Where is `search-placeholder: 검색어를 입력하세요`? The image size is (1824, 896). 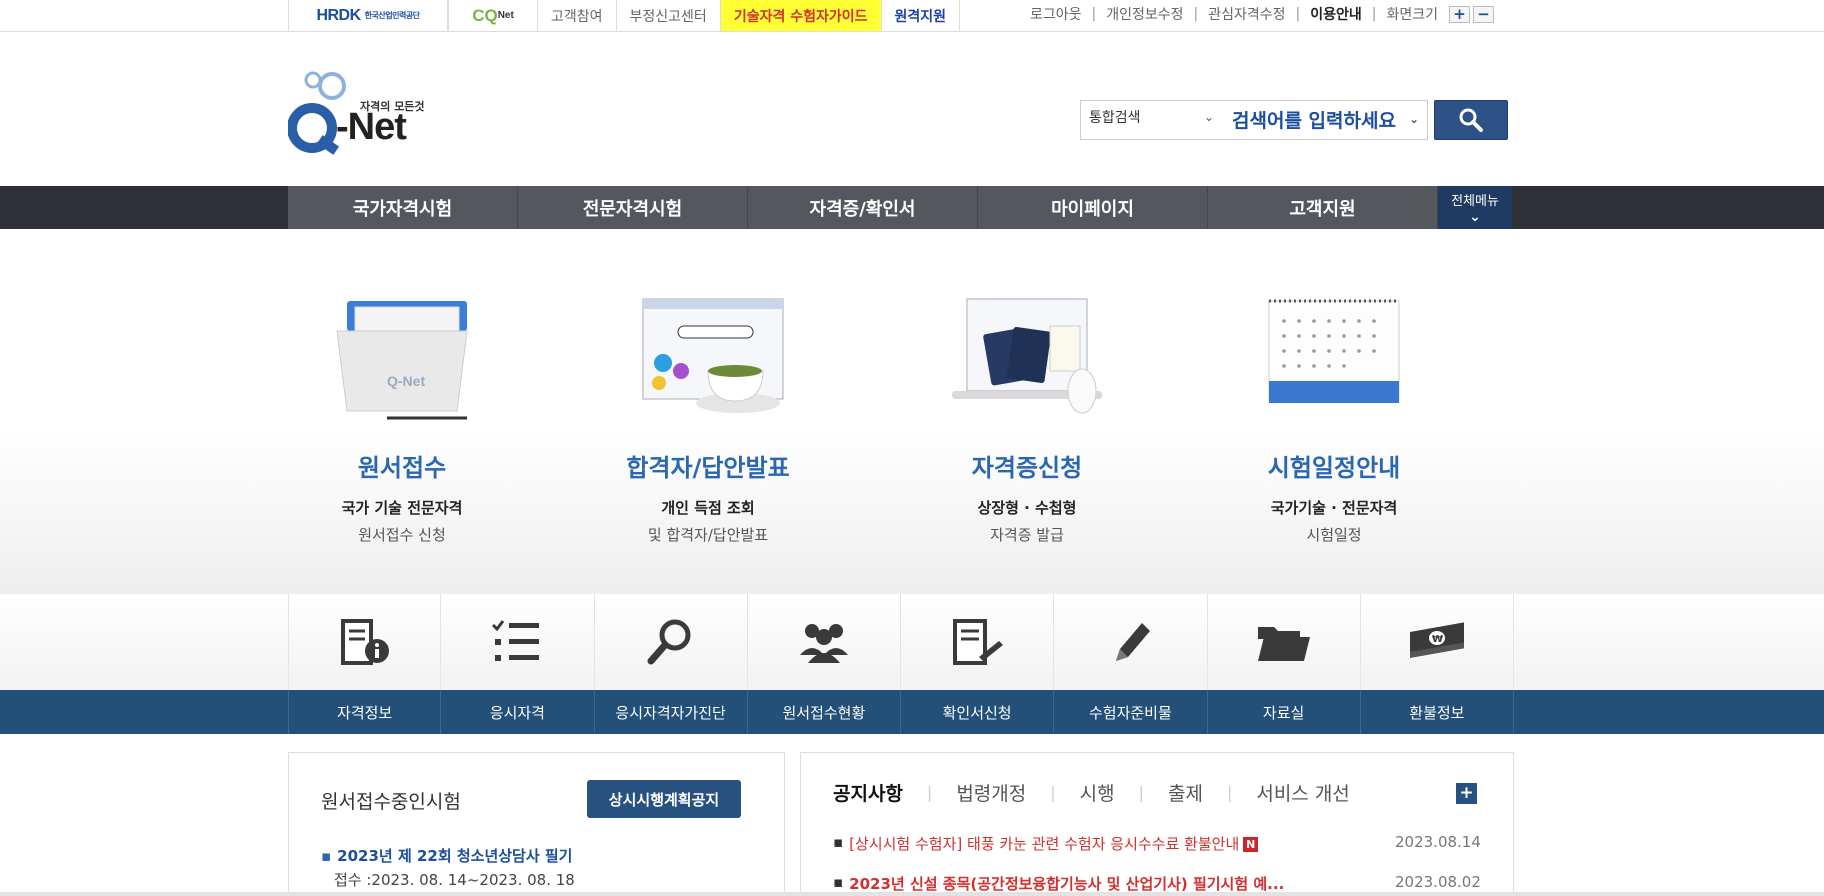 search-placeholder: 검색어를 입력하세요 is located at coordinates (1314, 121).